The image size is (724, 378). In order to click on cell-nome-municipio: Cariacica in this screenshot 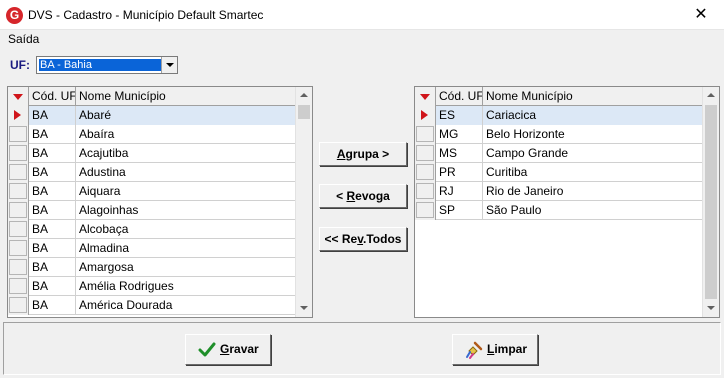, I will do `click(593, 115)`.